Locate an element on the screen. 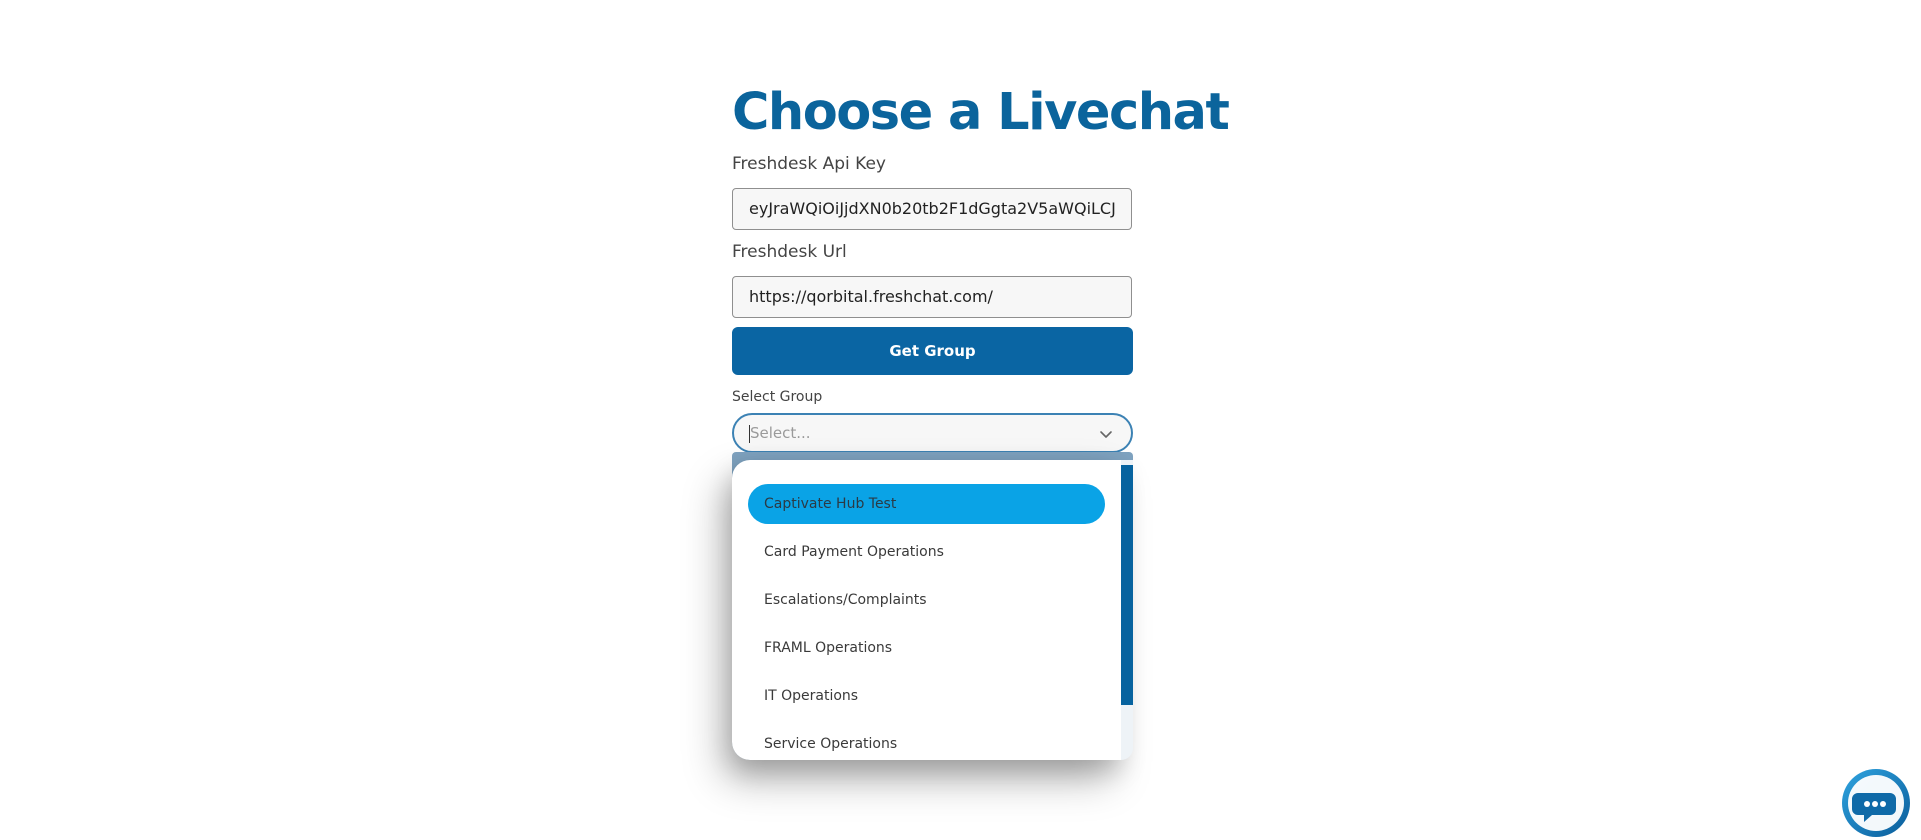  dropdown-option: IT Operations is located at coordinates (926, 696).